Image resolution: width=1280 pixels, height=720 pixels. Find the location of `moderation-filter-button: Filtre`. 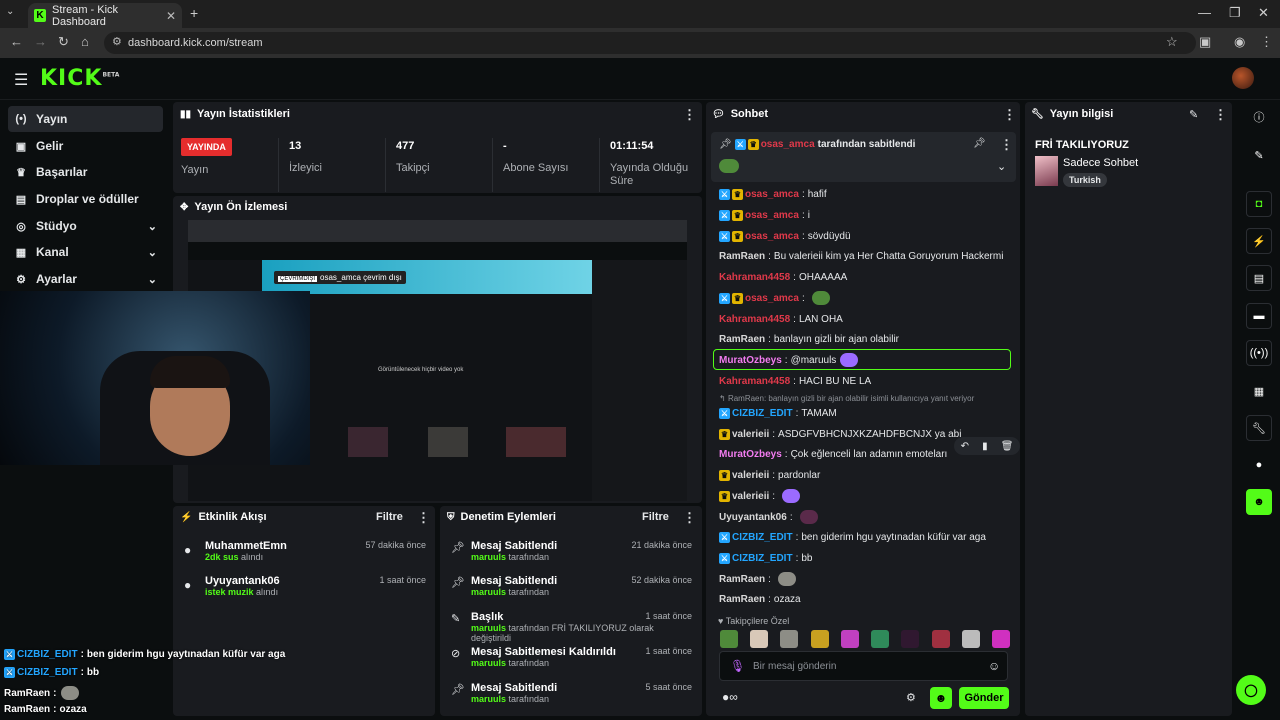

moderation-filter-button: Filtre is located at coordinates (655, 517).